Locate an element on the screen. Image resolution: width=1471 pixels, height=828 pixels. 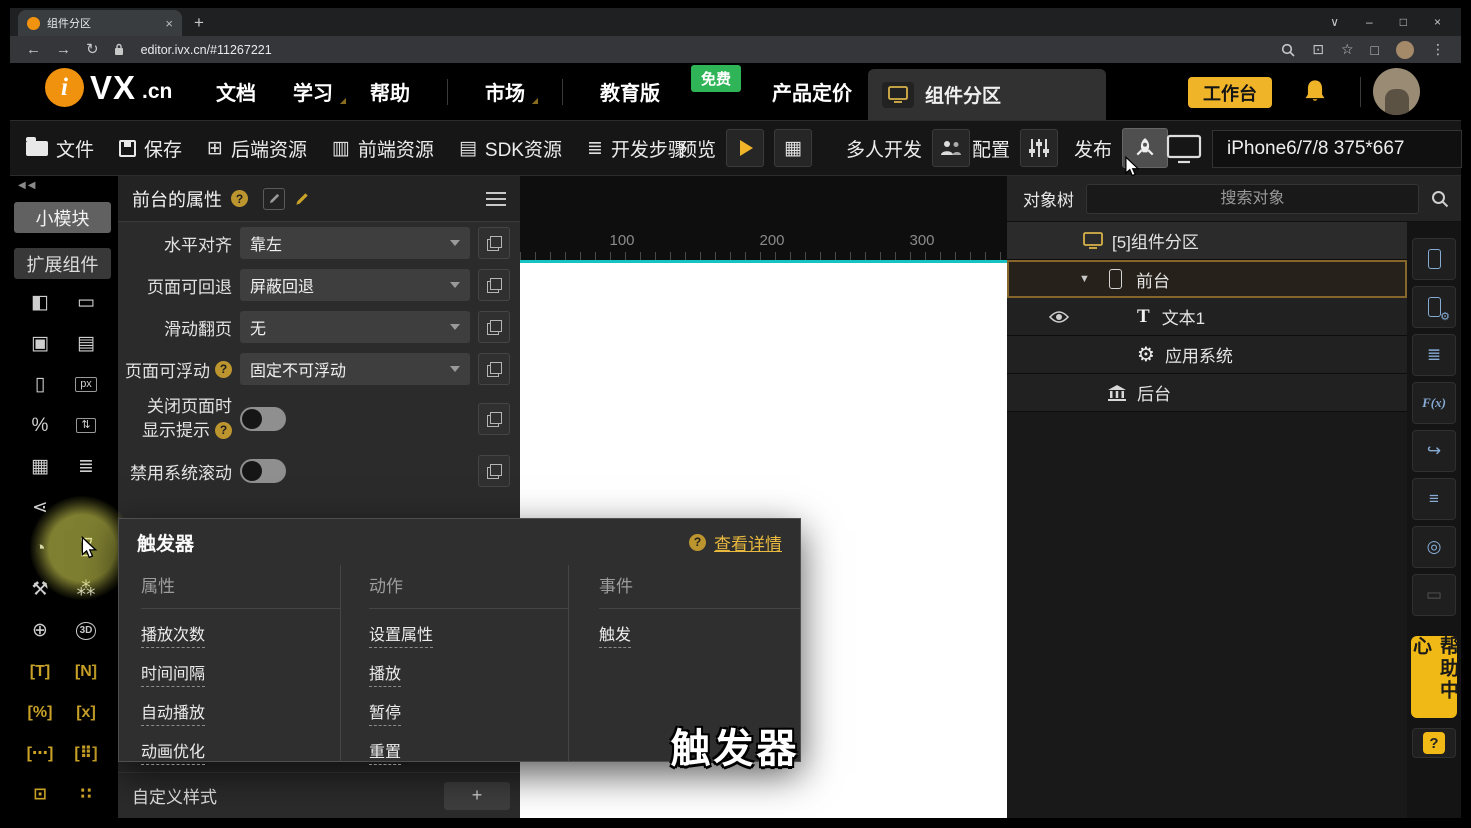
tree-item-frontend: ▼ 前台 is located at coordinates (1207, 279).